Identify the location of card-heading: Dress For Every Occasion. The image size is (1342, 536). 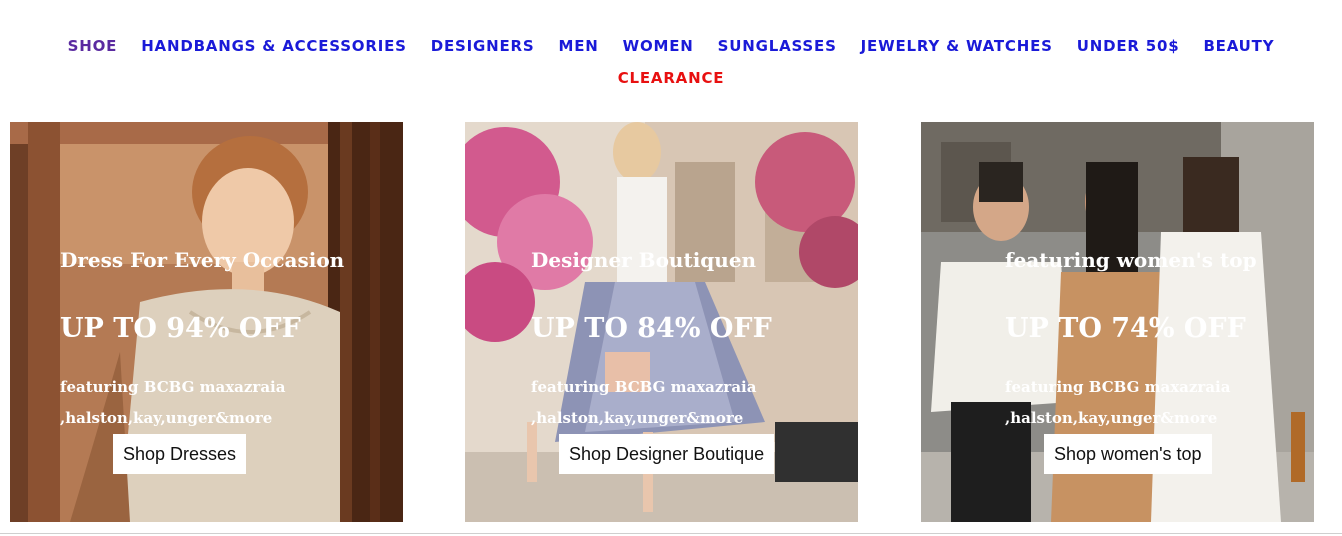
(202, 260).